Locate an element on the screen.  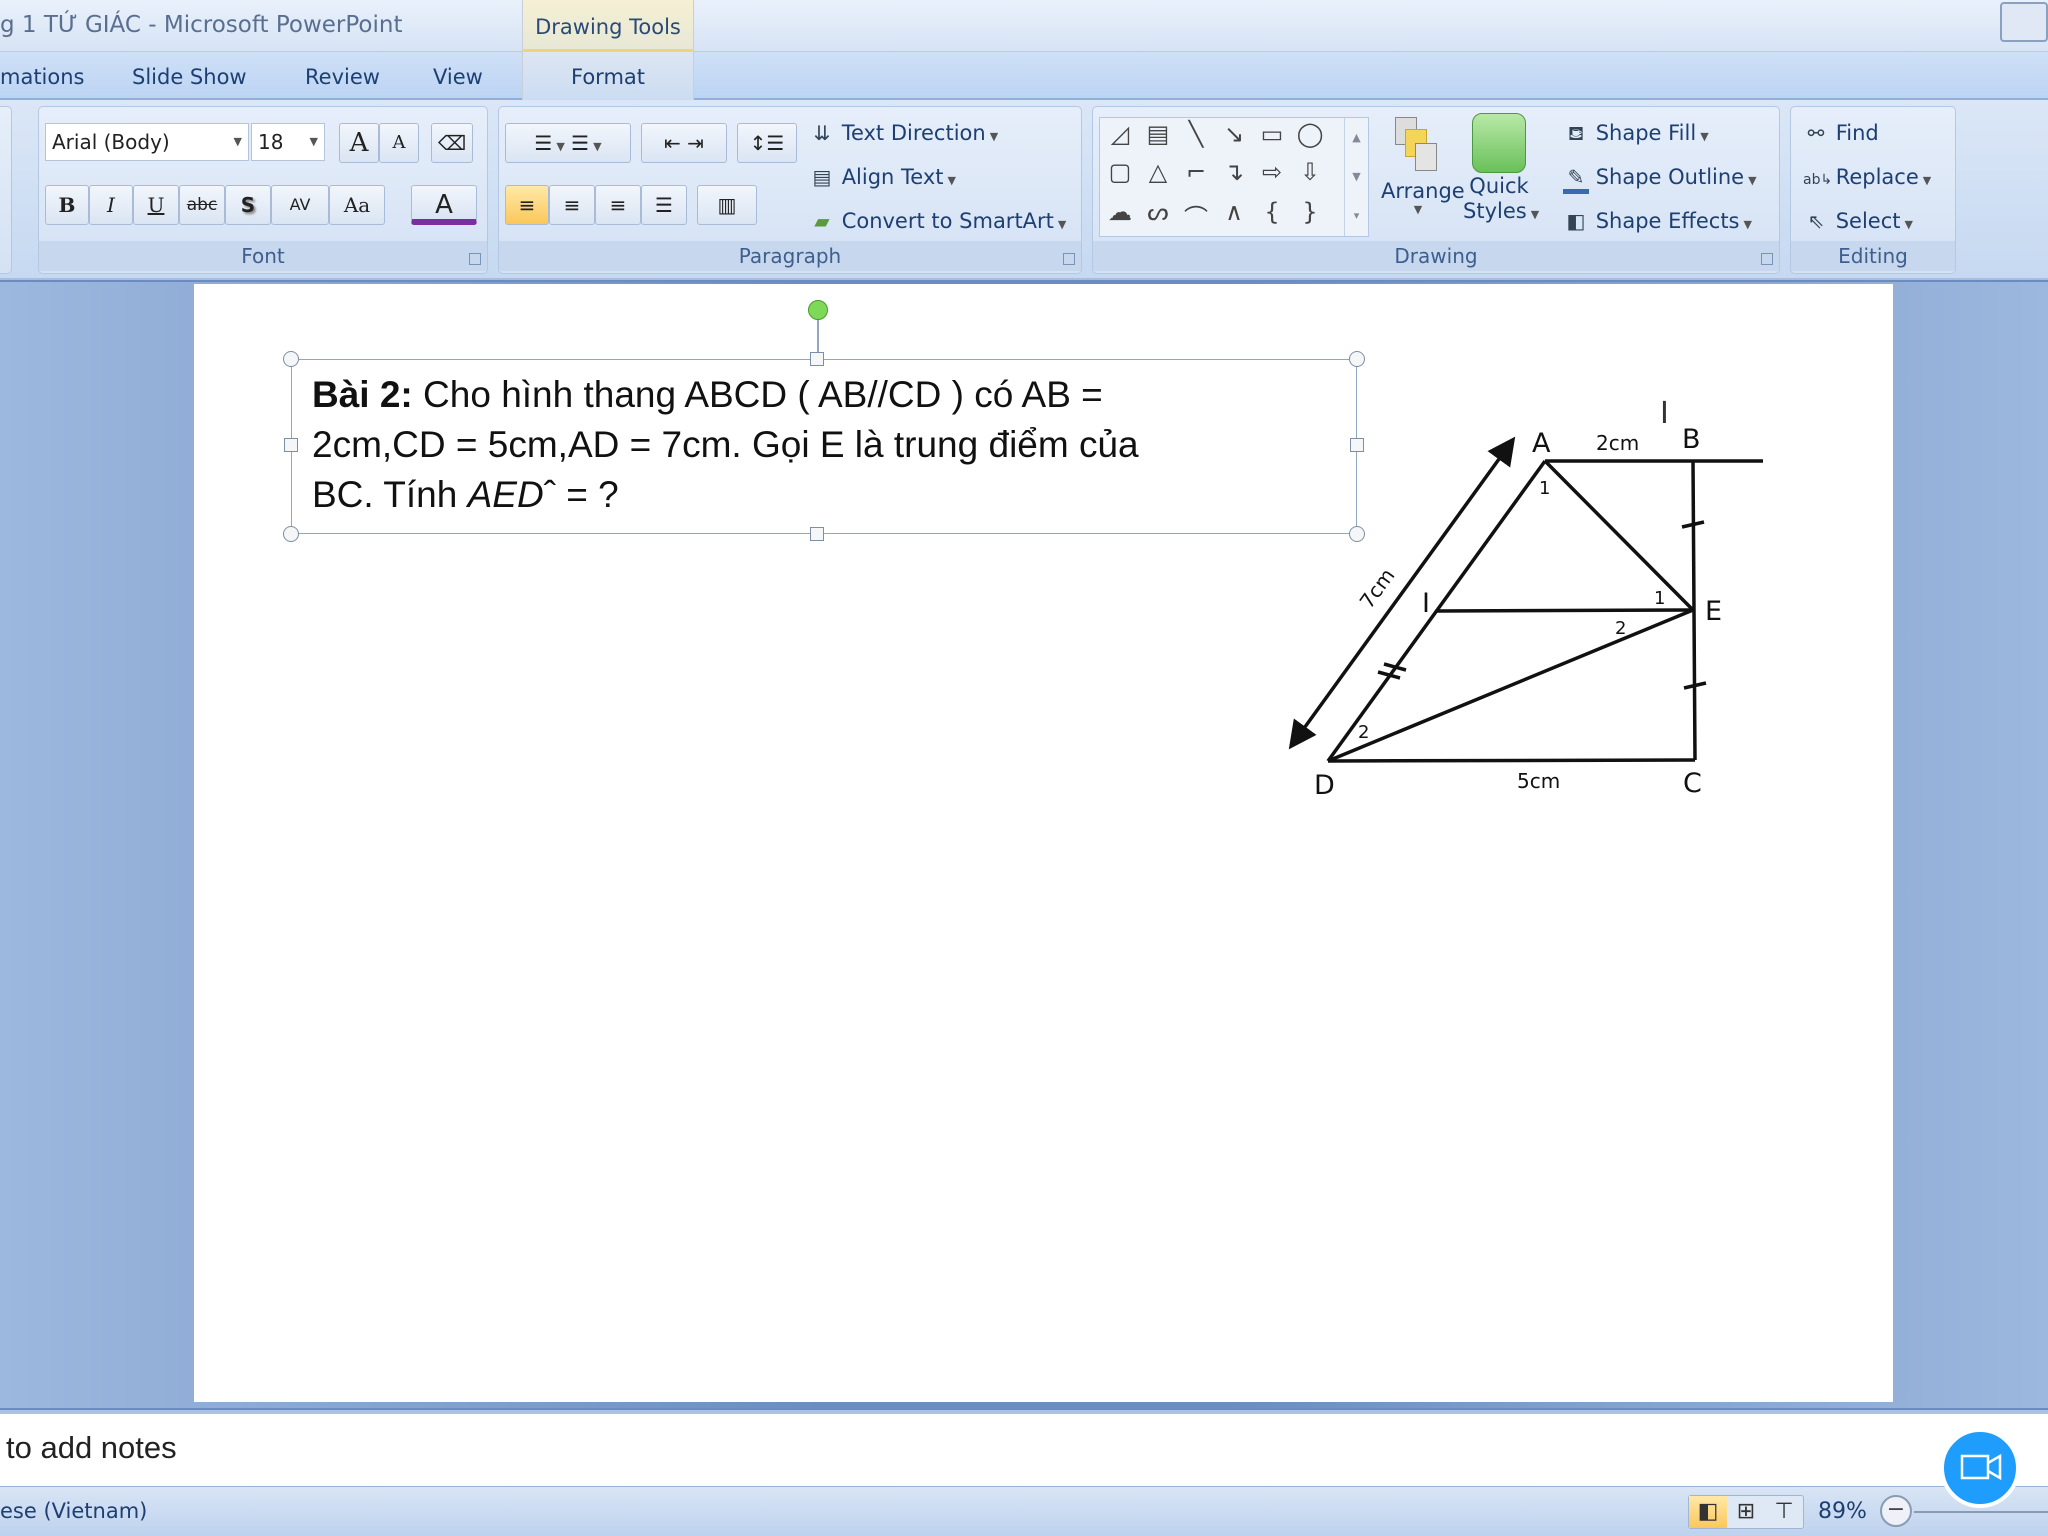
video-camera-button is located at coordinates (1980, 1468).